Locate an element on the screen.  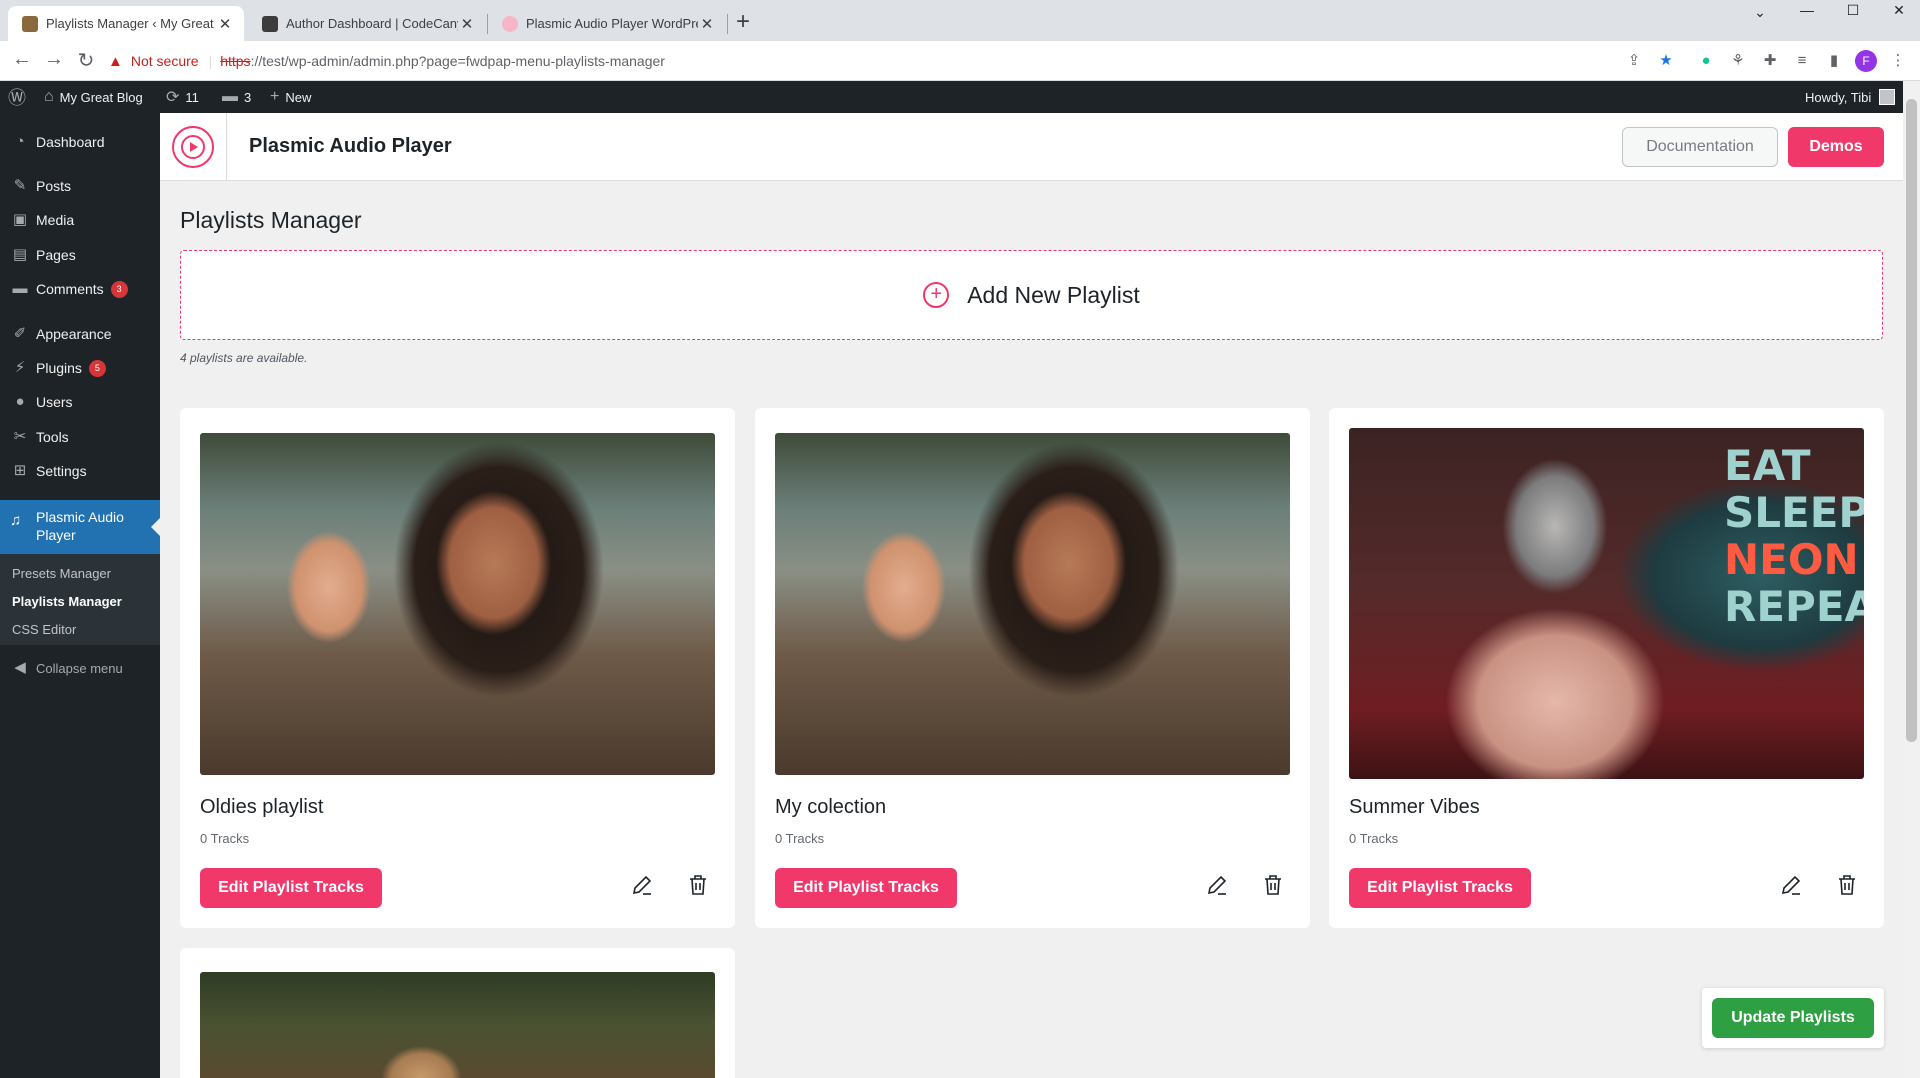
submenu-presets-manager: Presets Manager is located at coordinates (80, 574).